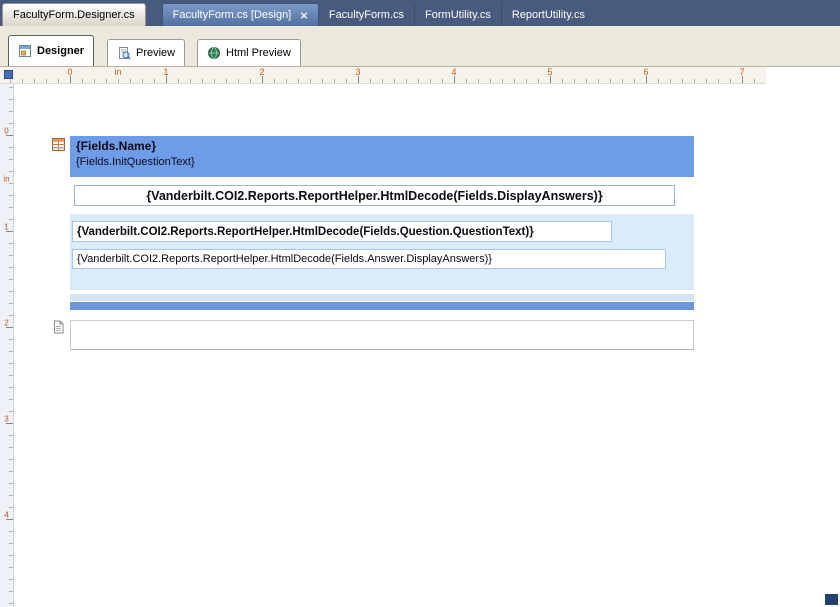  Describe the element at coordinates (304, 15) in the screenshot. I see `close-icon: ×` at that location.